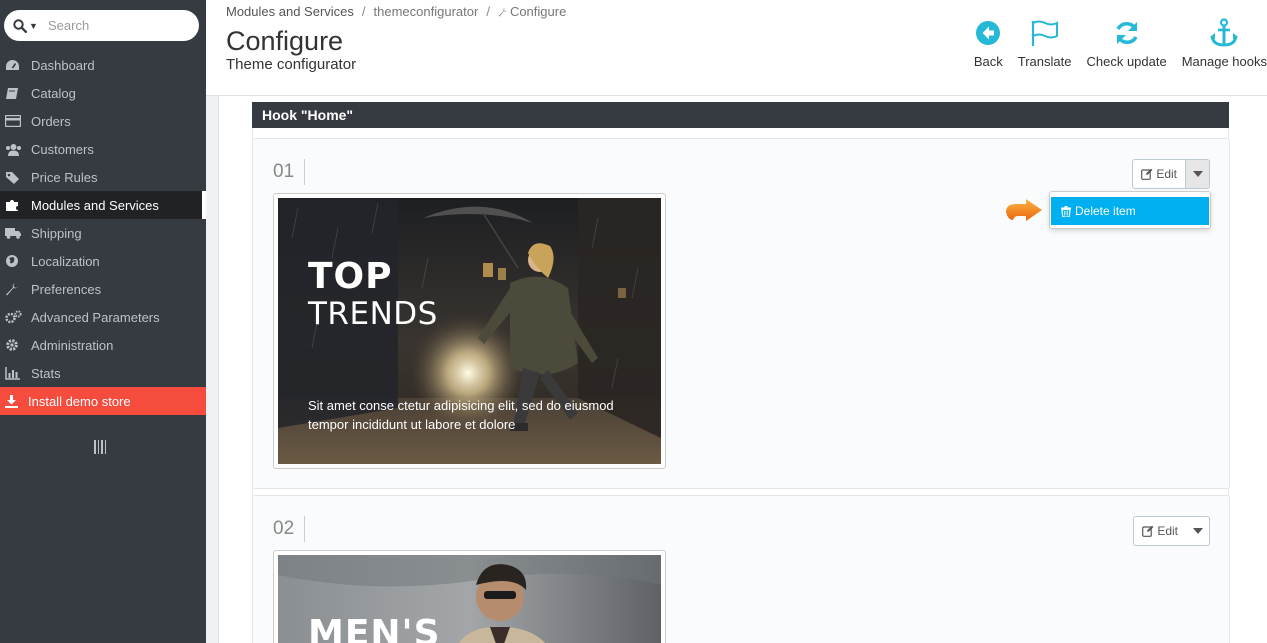 Image resolution: width=1267 pixels, height=643 pixels. Describe the element at coordinates (289, 529) in the screenshot. I see `slide-number: 02` at that location.